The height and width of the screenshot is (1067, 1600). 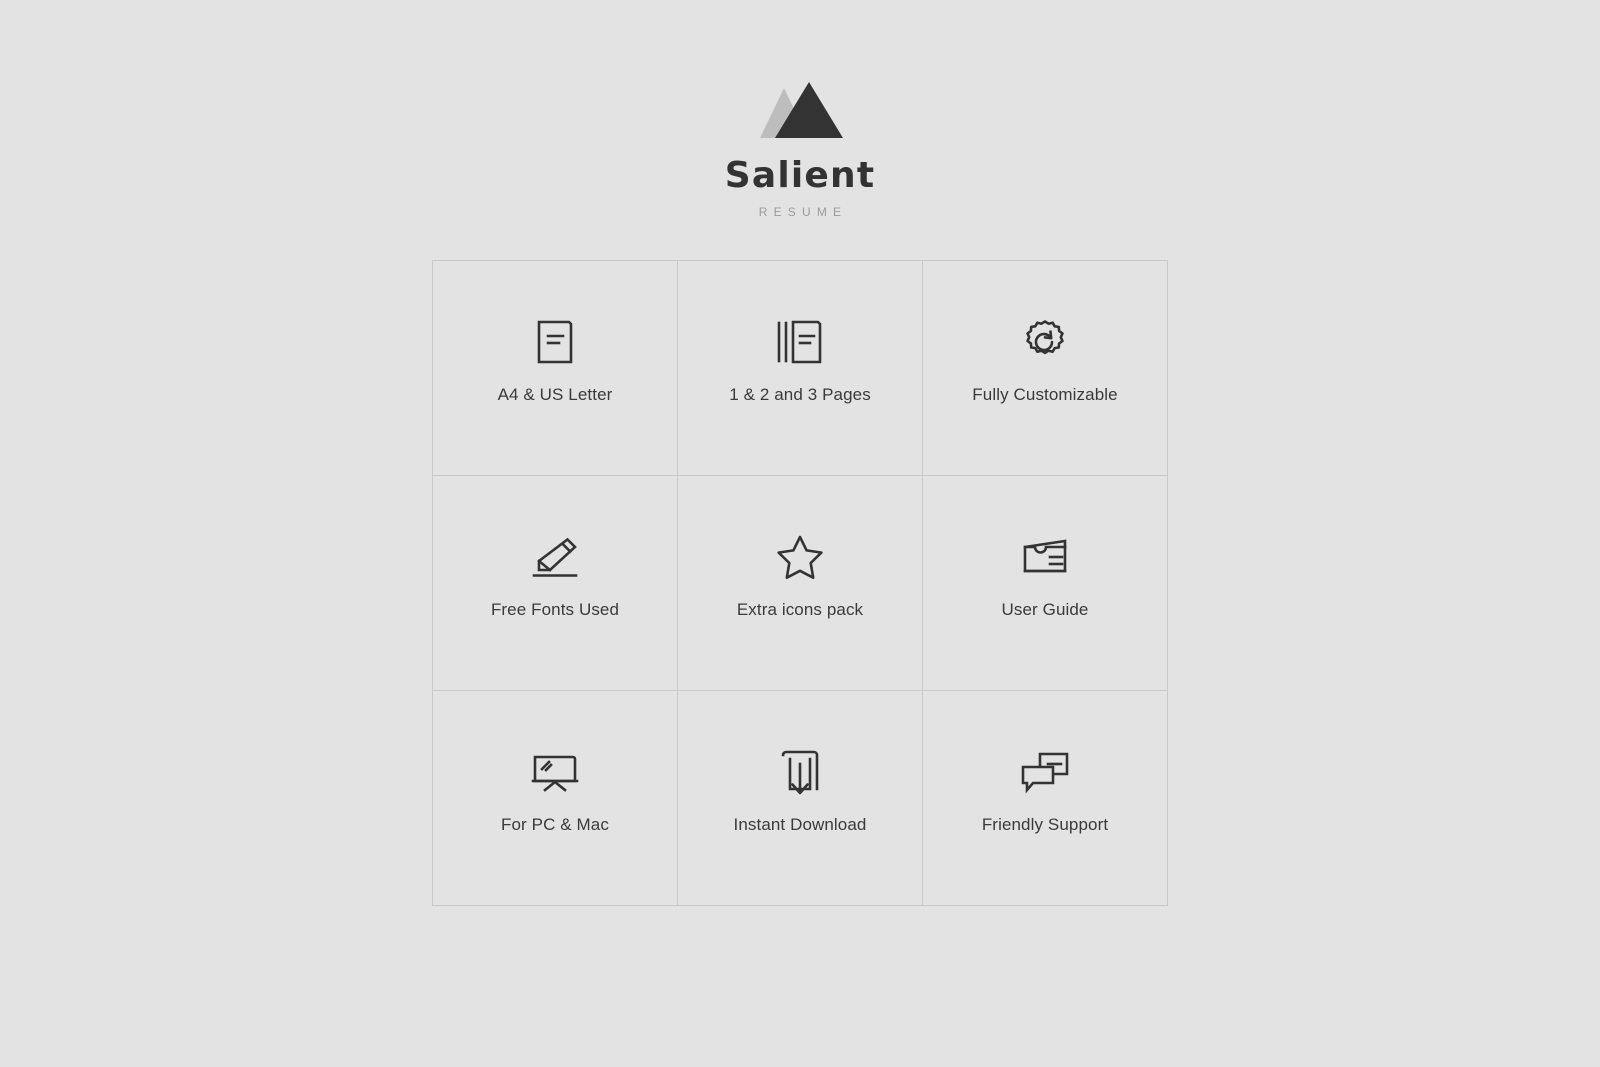 I want to click on star-outline-icon, so click(x=800, y=557).